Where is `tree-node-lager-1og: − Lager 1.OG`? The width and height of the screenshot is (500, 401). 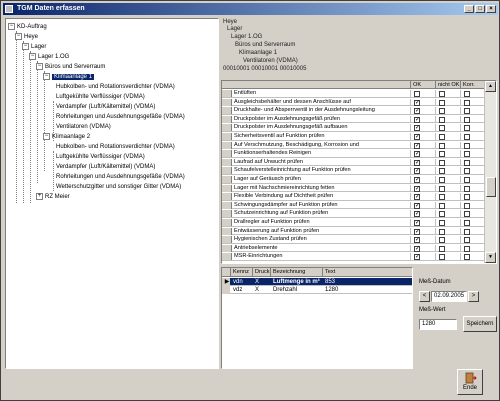
tree-node-lager-1og: − Lager 1.OG is located at coordinates (49, 57).